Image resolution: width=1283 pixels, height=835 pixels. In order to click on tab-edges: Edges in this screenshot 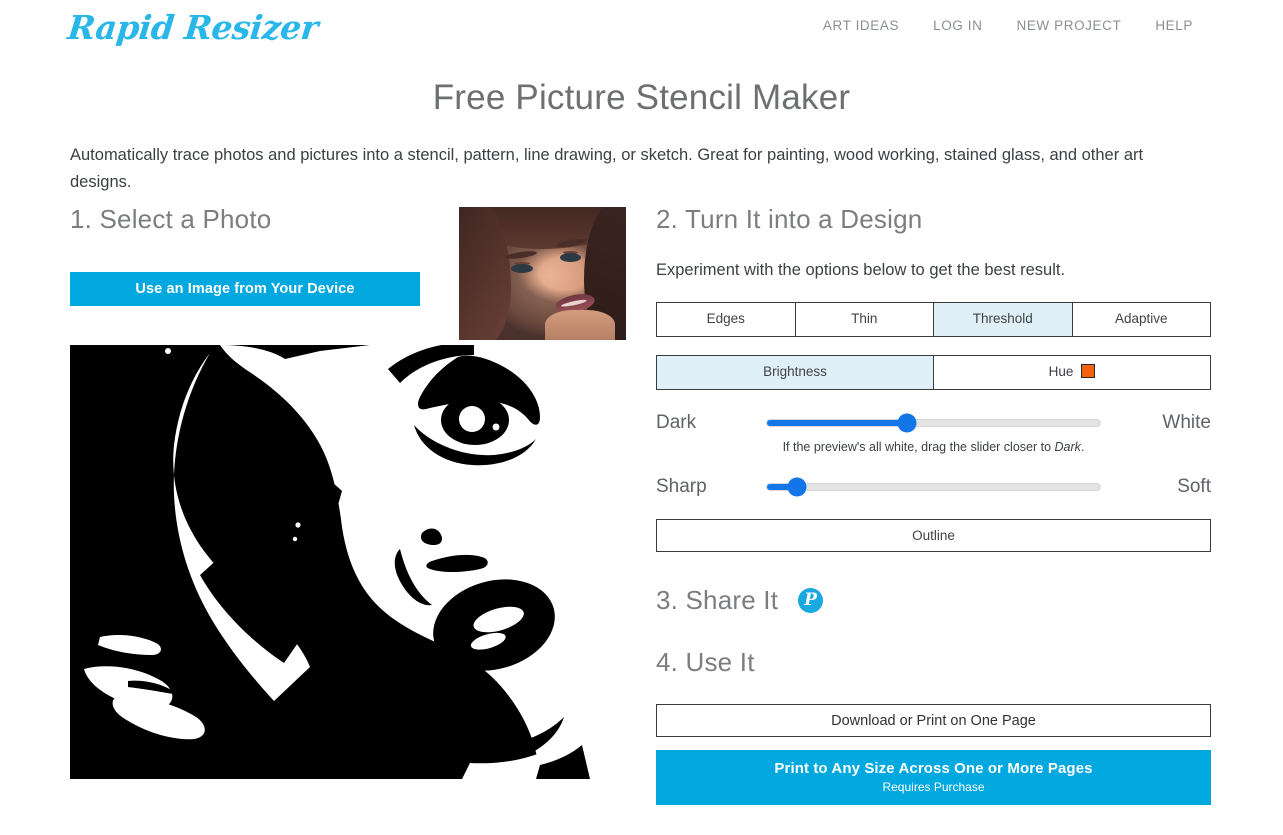, I will do `click(726, 319)`.